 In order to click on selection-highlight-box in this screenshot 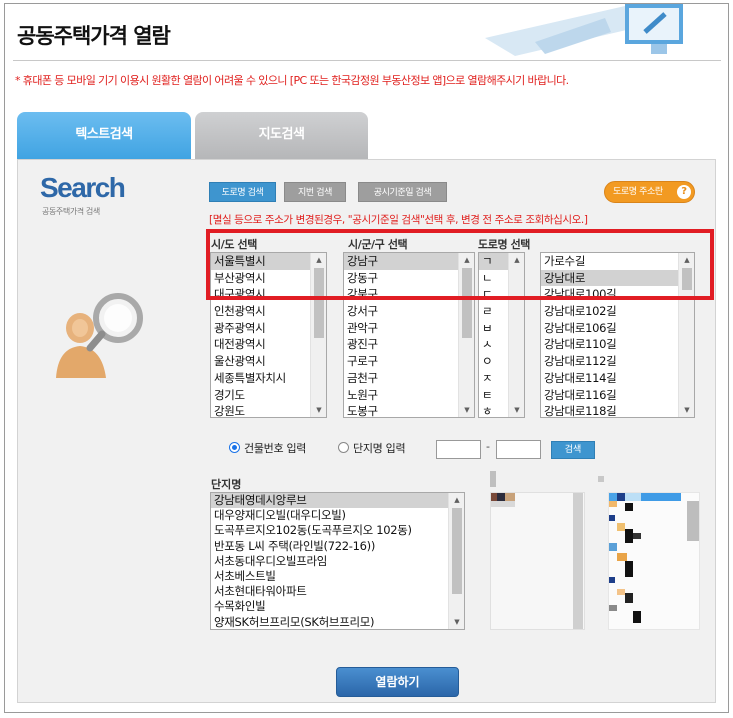, I will do `click(460, 264)`.